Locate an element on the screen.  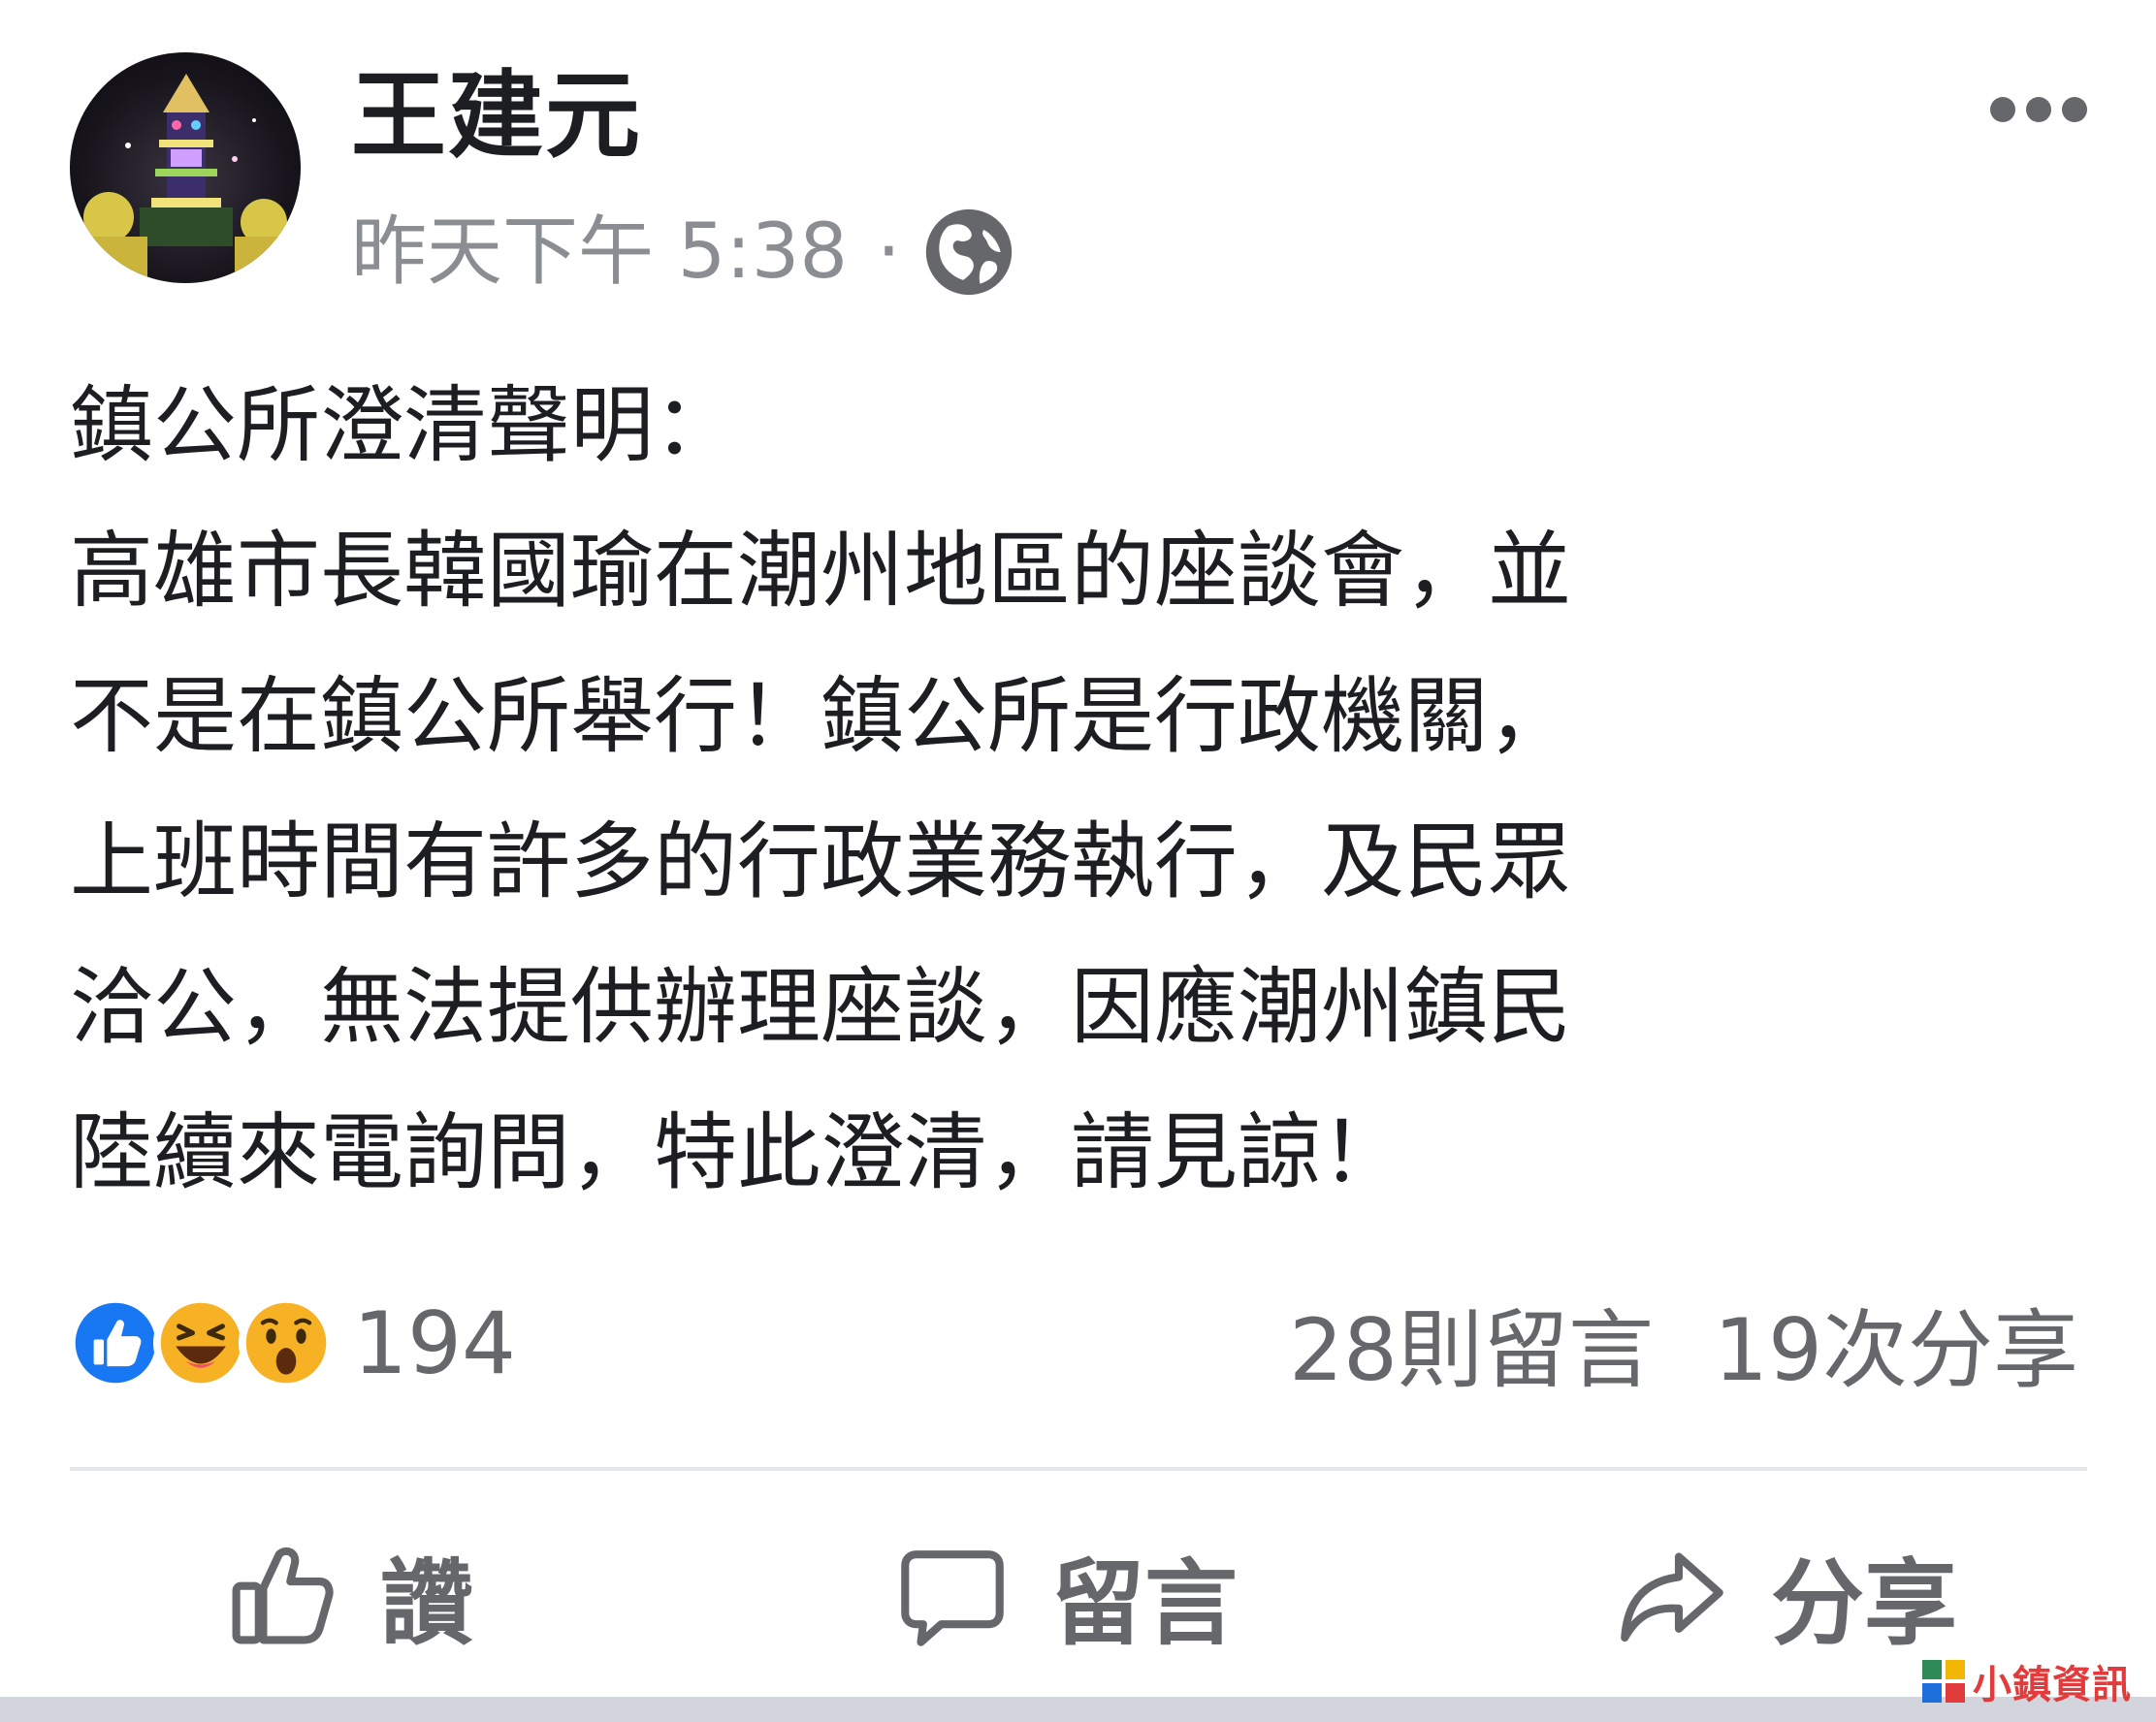
thumbs-up-icon is located at coordinates (283, 1595).